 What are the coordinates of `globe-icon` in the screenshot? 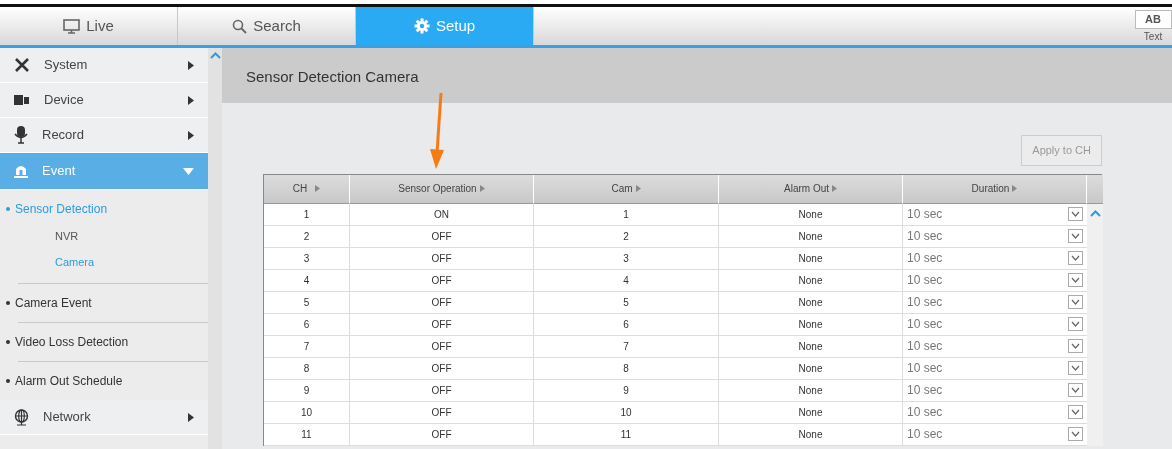 It's located at (21, 417).